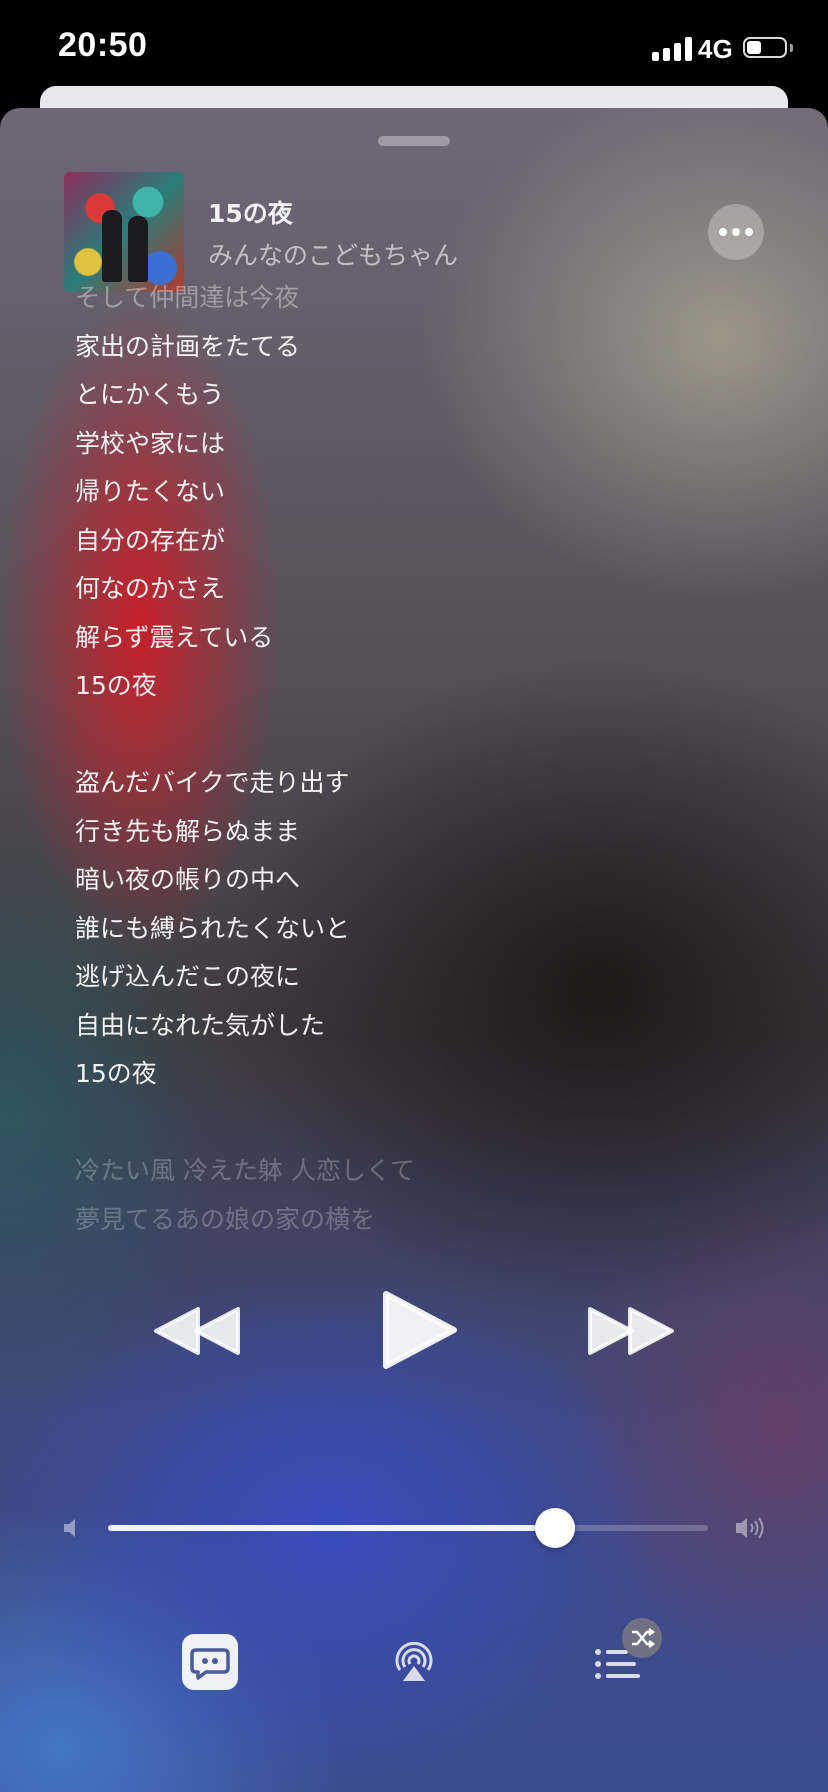  I want to click on lyric-line: 帰りたくない, so click(150, 490).